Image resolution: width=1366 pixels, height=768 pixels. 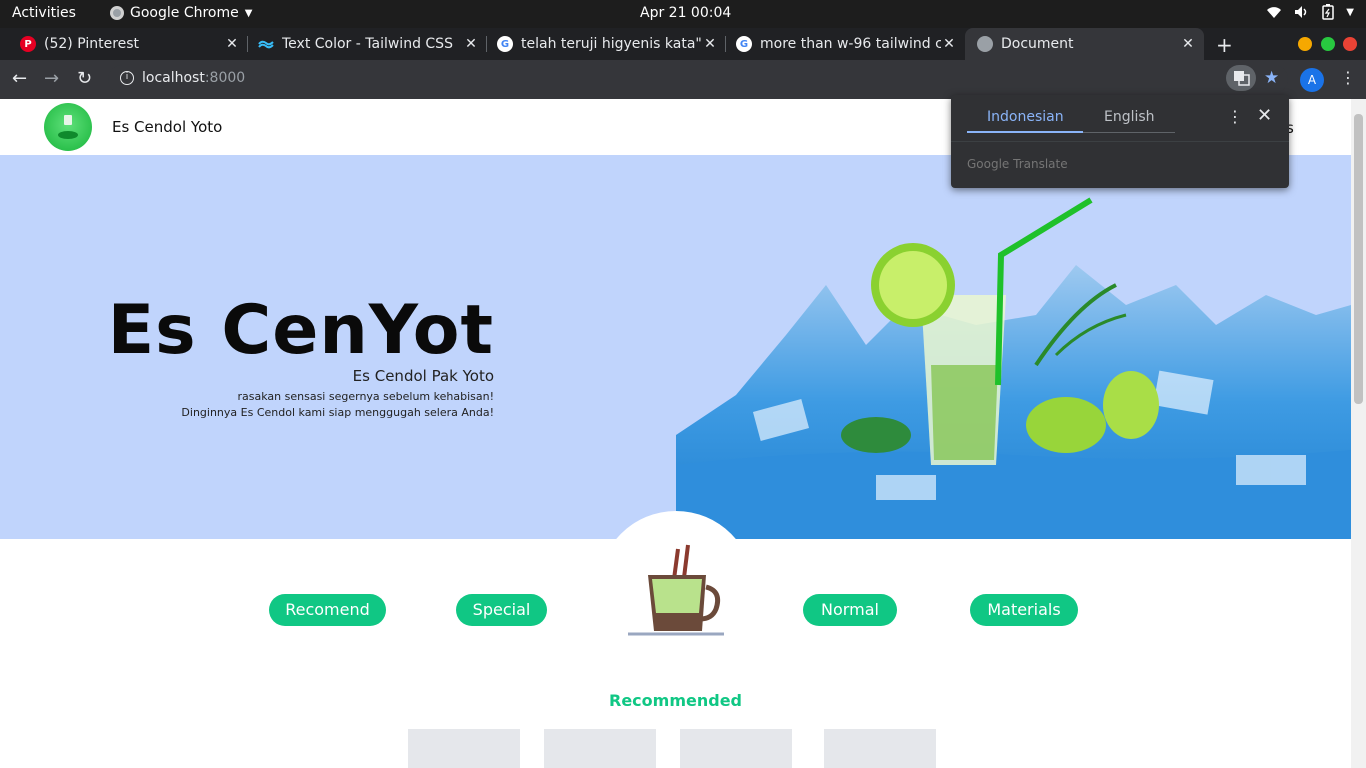 I want to click on reload-icon: ↻, so click(x=84, y=78).